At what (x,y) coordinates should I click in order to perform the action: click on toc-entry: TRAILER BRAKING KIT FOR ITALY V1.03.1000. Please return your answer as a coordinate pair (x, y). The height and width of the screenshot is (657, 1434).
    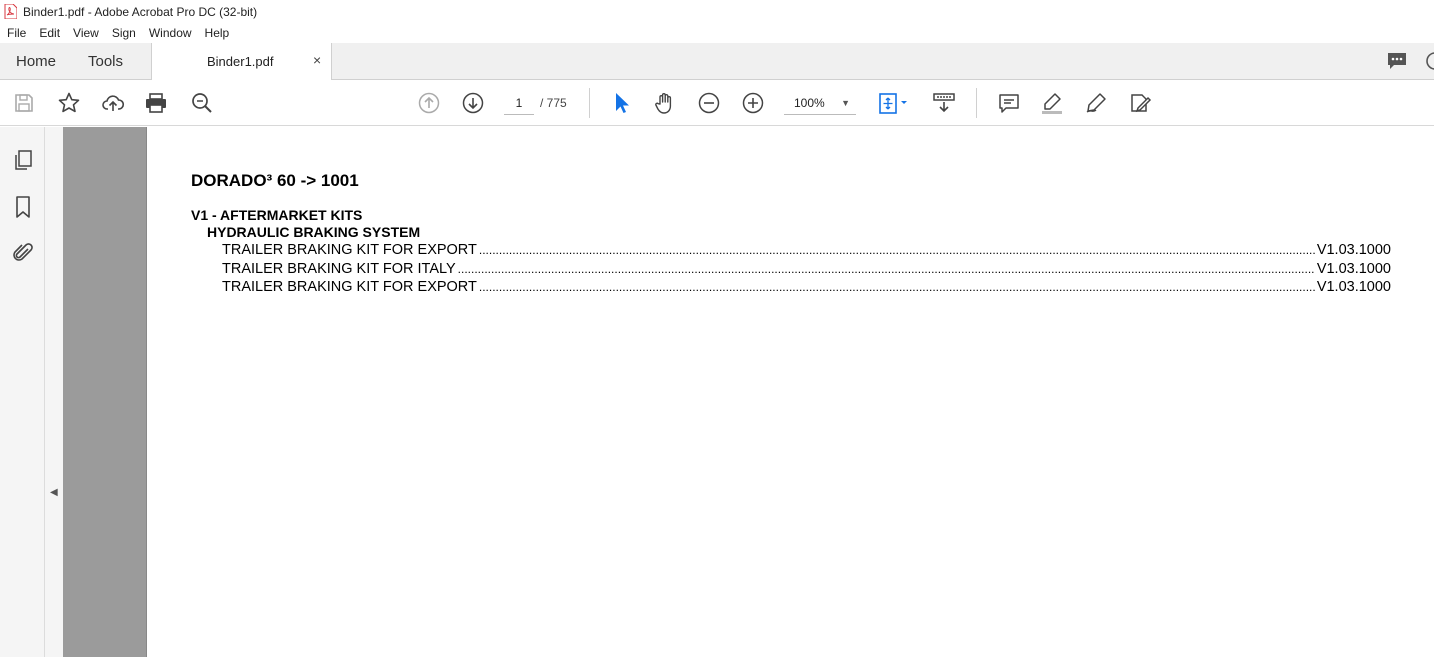
    Looking at the image, I should click on (806, 270).